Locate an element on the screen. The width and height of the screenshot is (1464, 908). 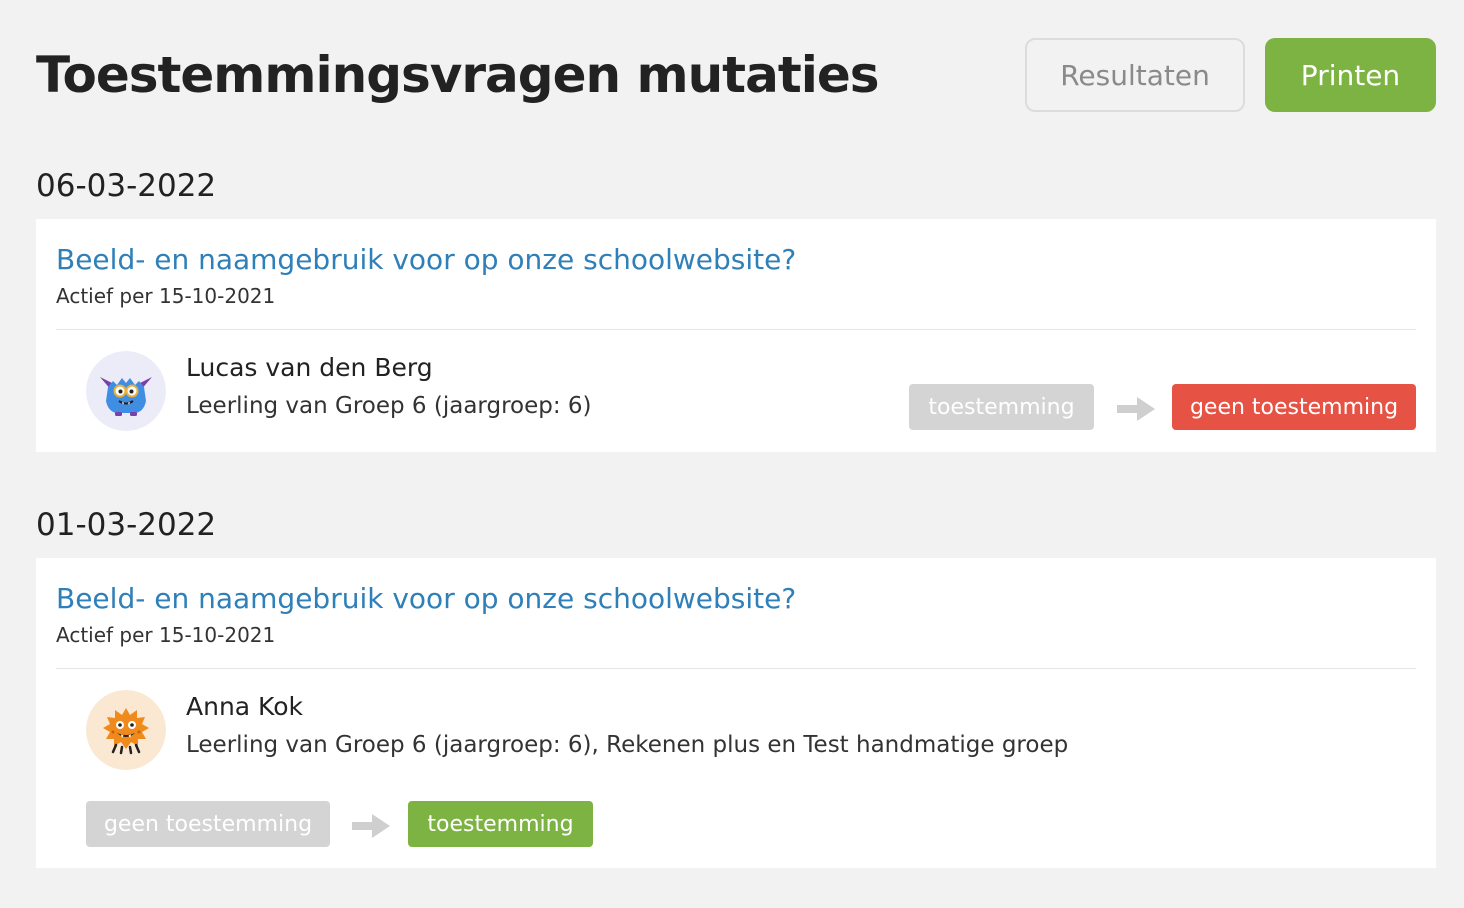
person-name: Lucas van den Berg is located at coordinates (309, 367).